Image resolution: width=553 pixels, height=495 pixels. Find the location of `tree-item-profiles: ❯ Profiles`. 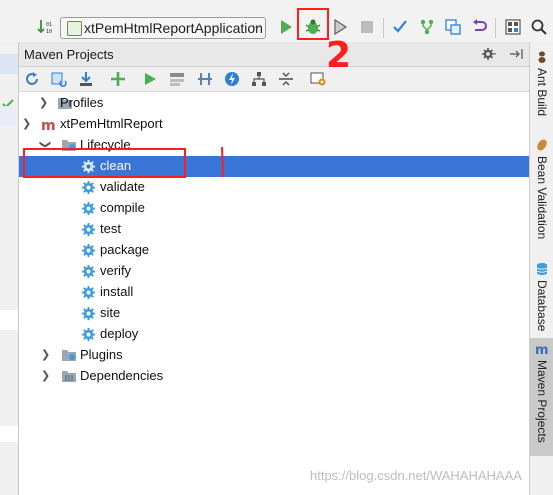

tree-item-profiles: ❯ Profiles is located at coordinates (274, 103).